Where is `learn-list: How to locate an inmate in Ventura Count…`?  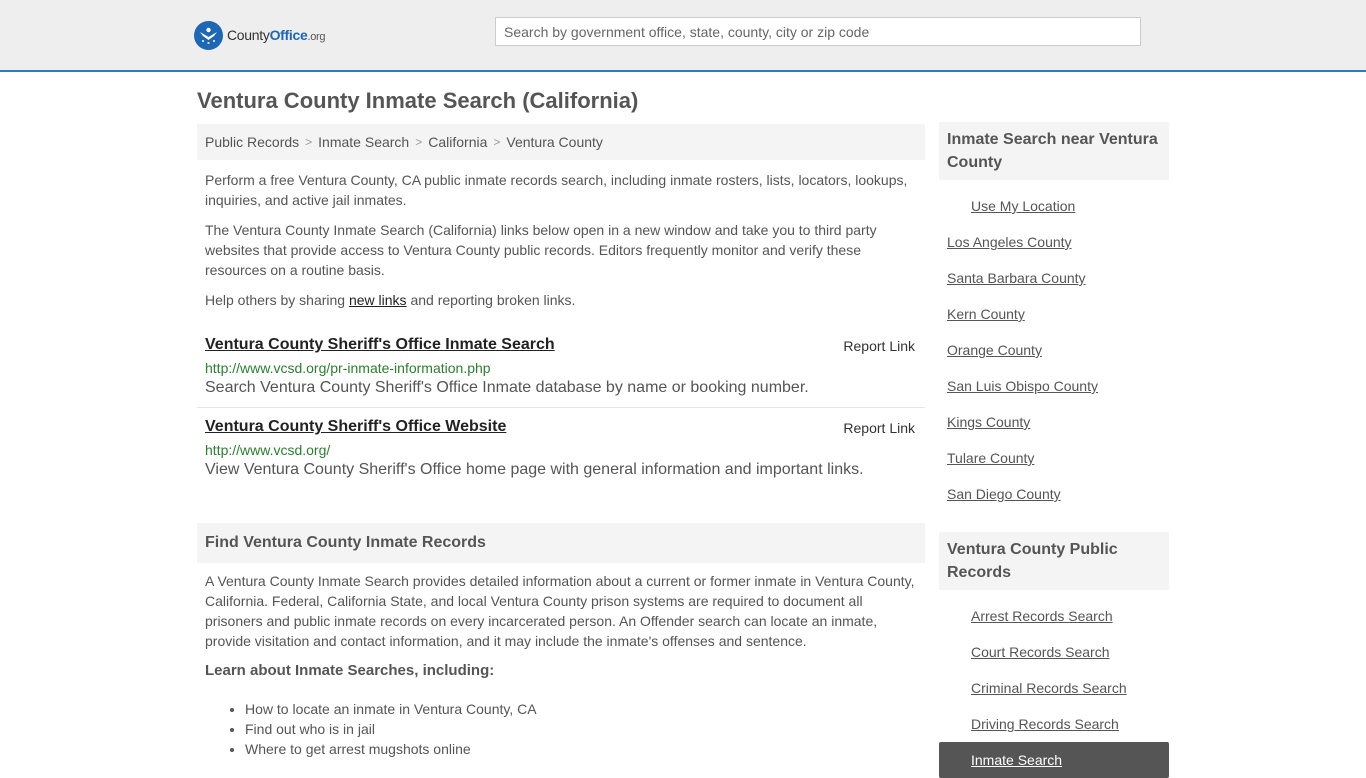 learn-list: How to locate an inmate in Ventura Count… is located at coordinates (561, 729).